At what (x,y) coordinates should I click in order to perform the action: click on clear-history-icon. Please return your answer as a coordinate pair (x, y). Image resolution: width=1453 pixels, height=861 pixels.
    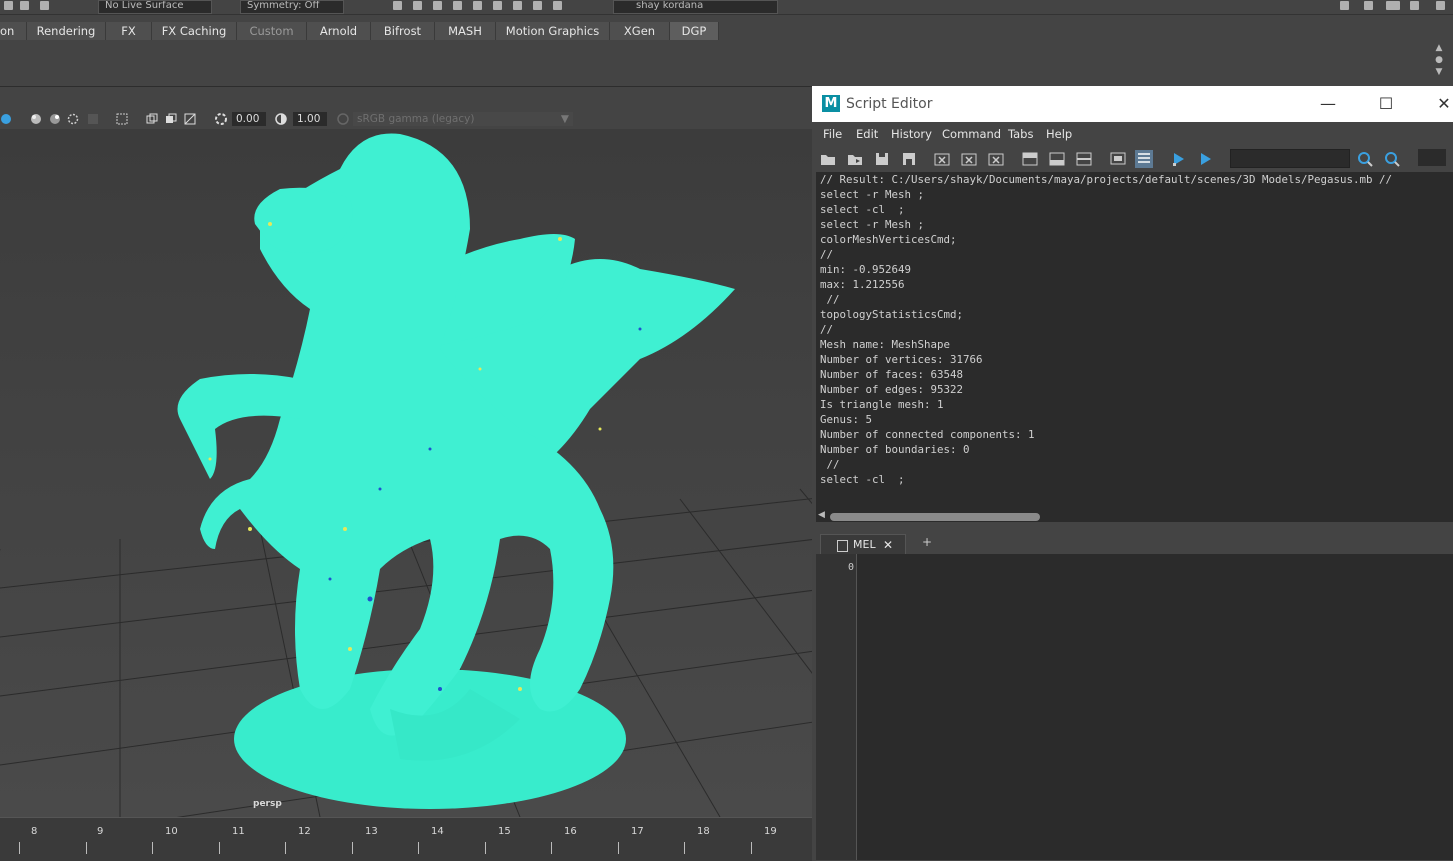
    Looking at the image, I should click on (942, 159).